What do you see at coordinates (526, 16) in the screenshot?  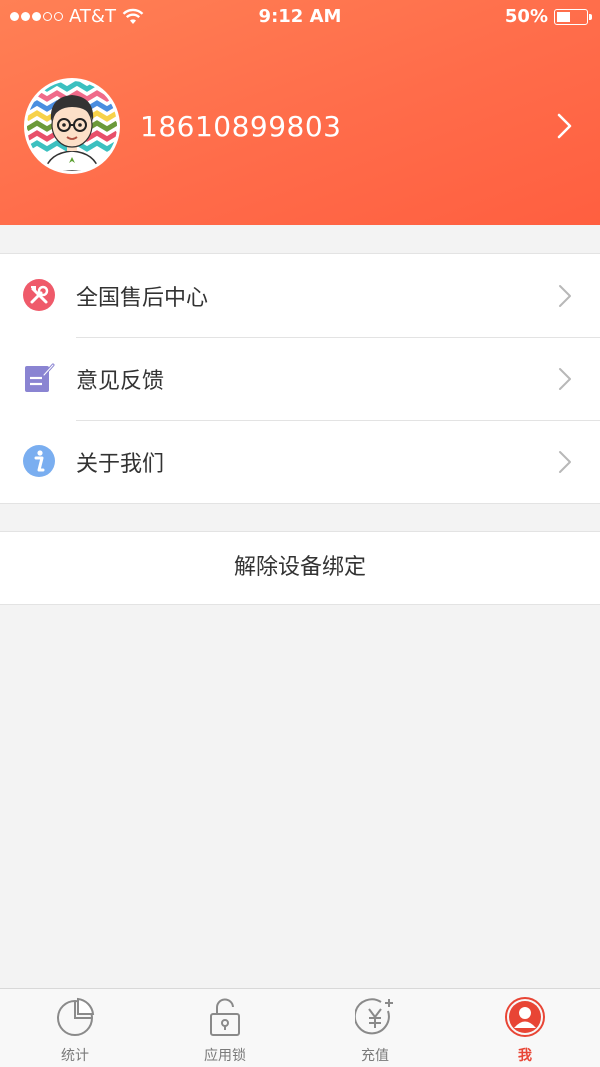 I see `battery-percent: 50%` at bounding box center [526, 16].